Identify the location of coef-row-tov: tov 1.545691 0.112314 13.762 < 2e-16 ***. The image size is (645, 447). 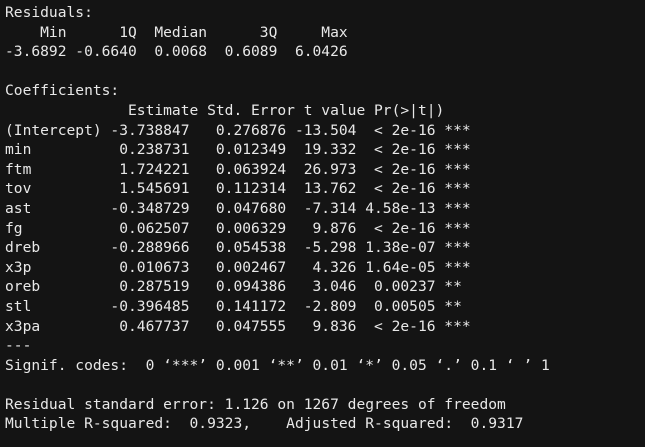
(238, 189).